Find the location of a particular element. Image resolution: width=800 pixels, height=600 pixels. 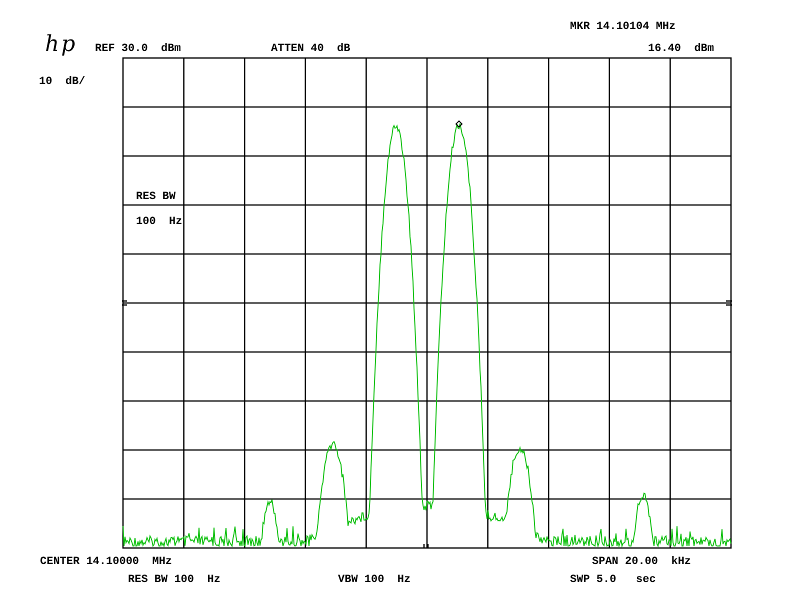

marker-frequency: MKR 14.10104 MHz is located at coordinates (623, 27).